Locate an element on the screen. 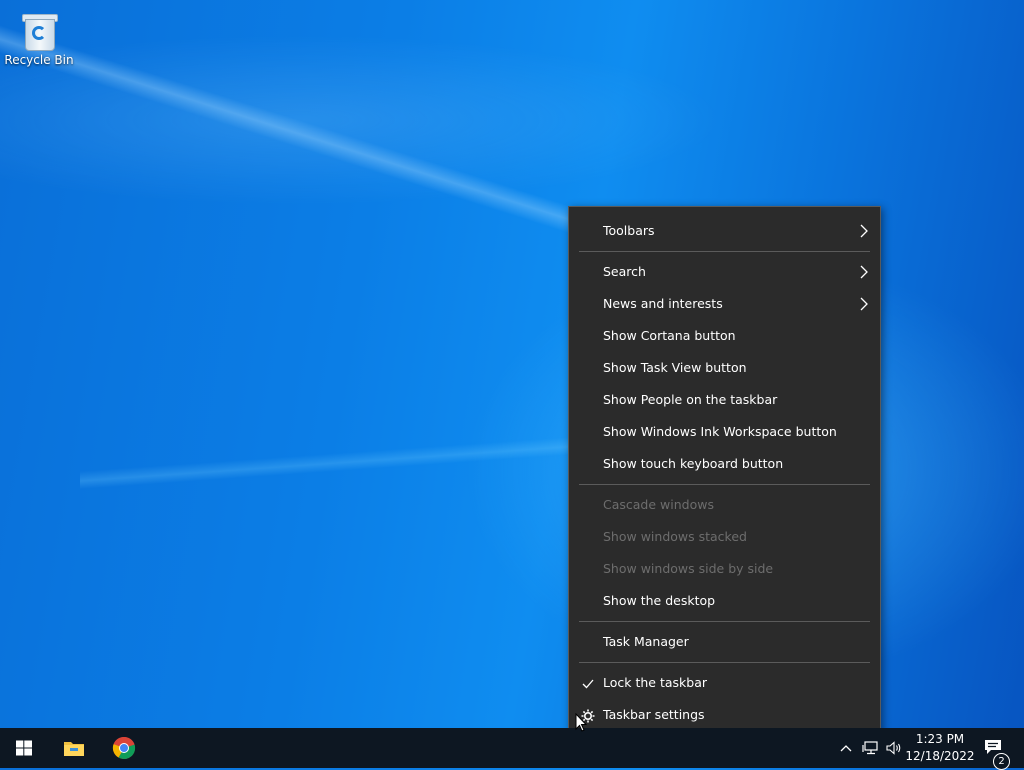 The image size is (1024, 770). clock-time: 1:23 PM is located at coordinates (940, 739).